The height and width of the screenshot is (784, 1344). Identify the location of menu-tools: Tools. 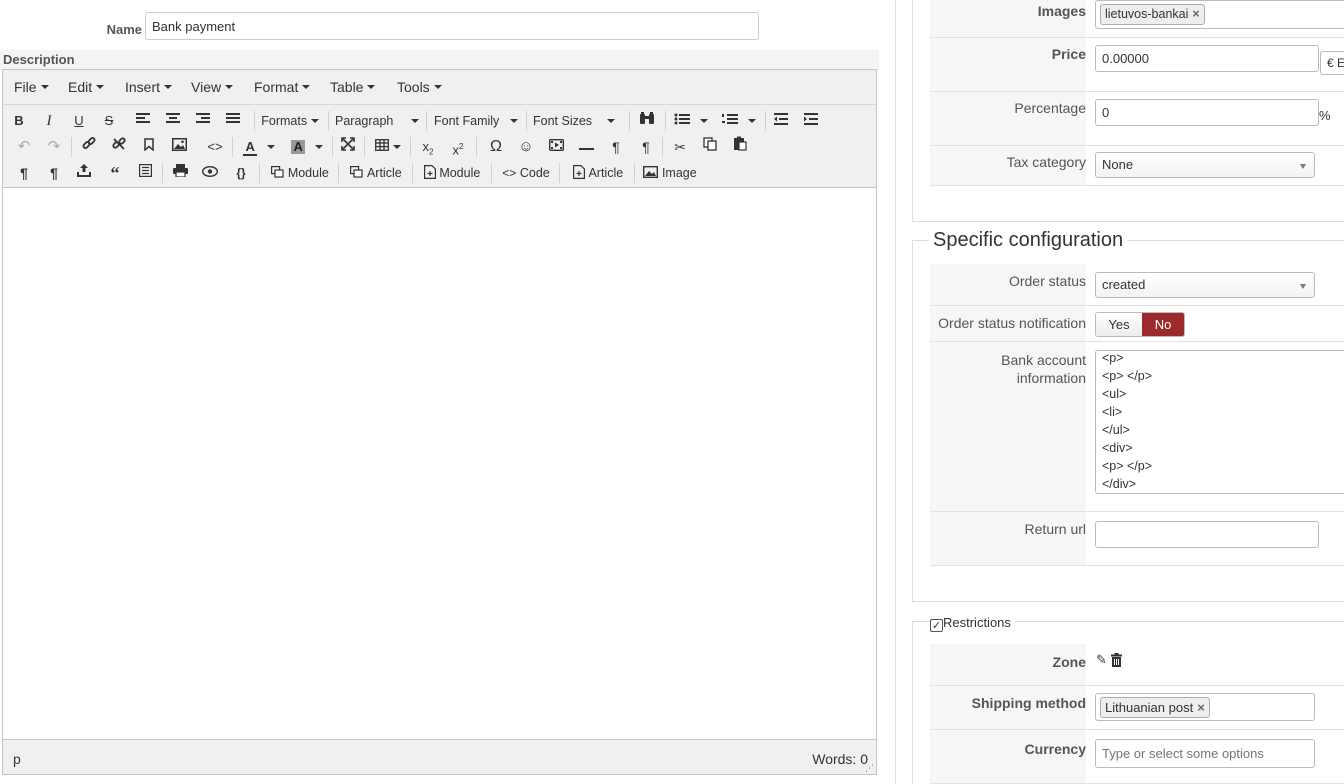
(419, 87).